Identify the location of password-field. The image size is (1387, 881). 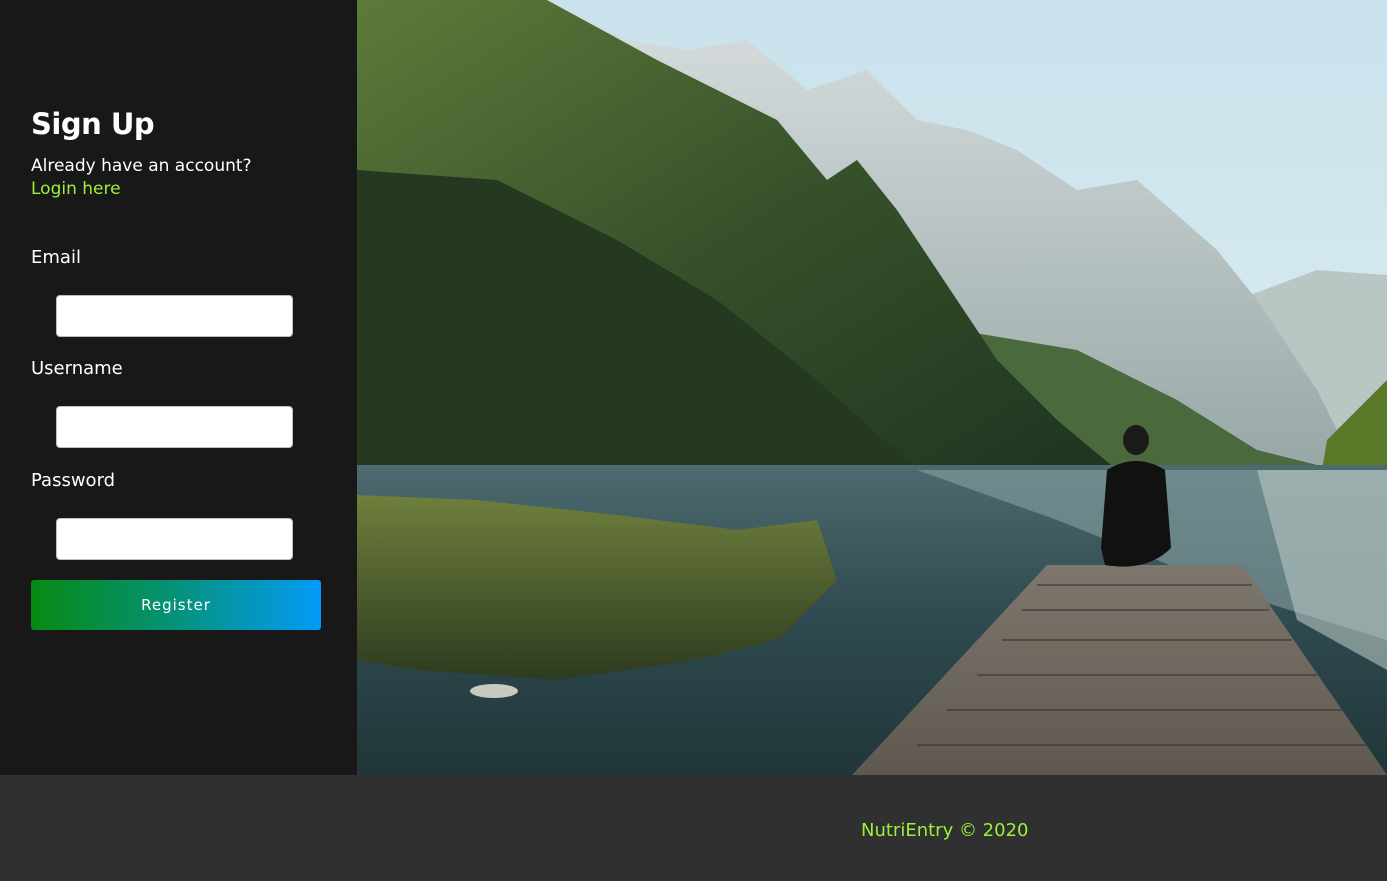
(174, 539).